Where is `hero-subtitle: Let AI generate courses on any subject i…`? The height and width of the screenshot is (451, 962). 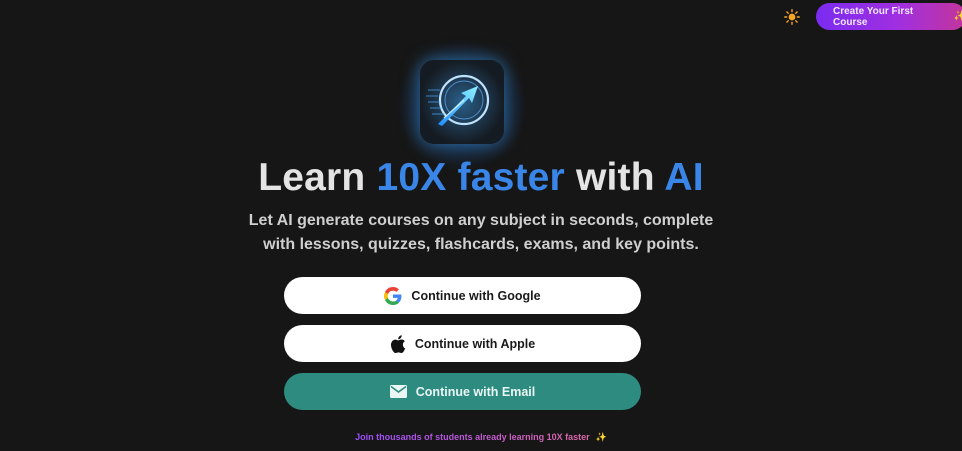 hero-subtitle: Let AI generate courses on any subject i… is located at coordinates (481, 233).